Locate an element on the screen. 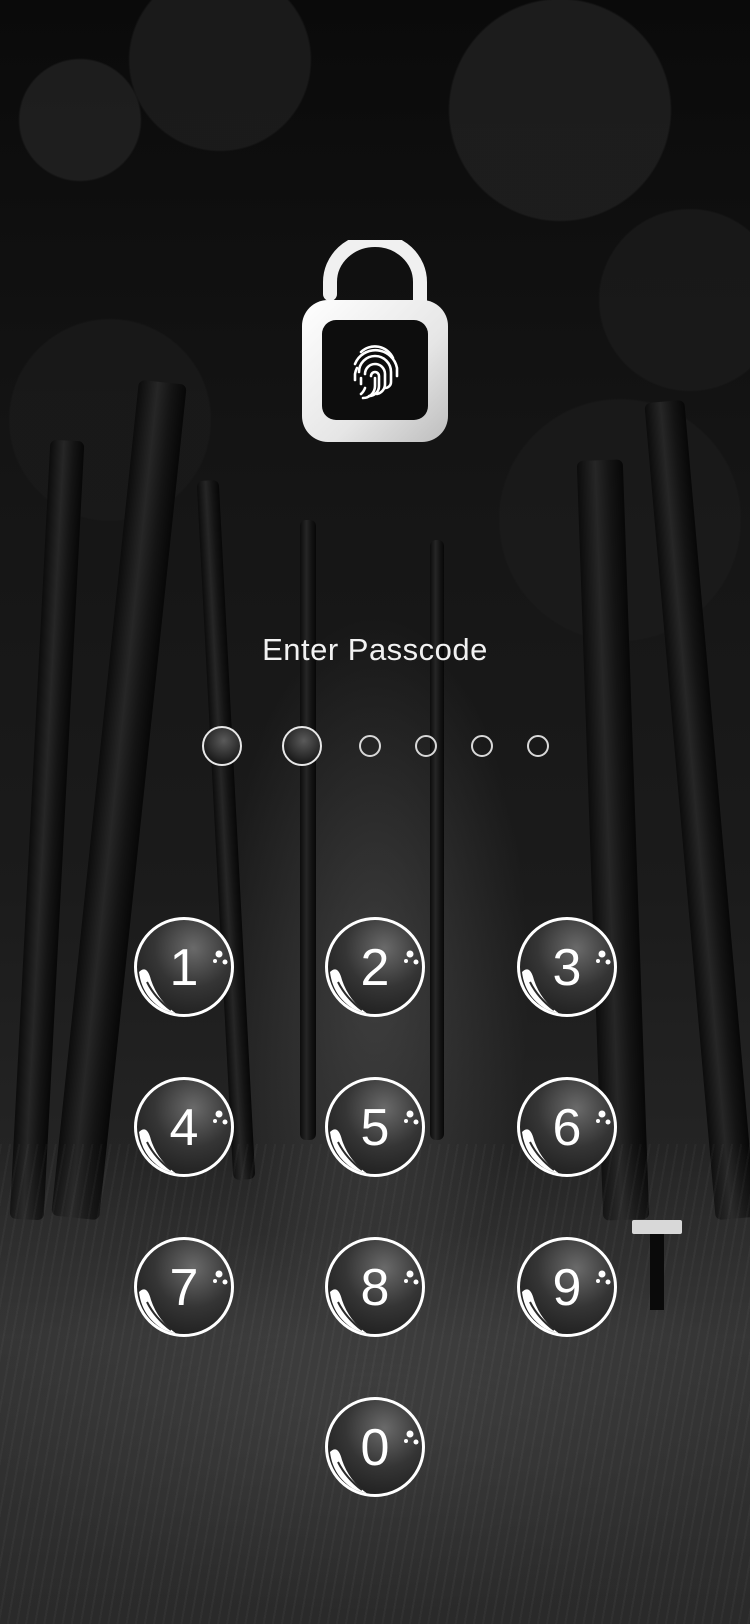 The width and height of the screenshot is (750, 1624). keypad-key-4: 4 is located at coordinates (184, 1127).